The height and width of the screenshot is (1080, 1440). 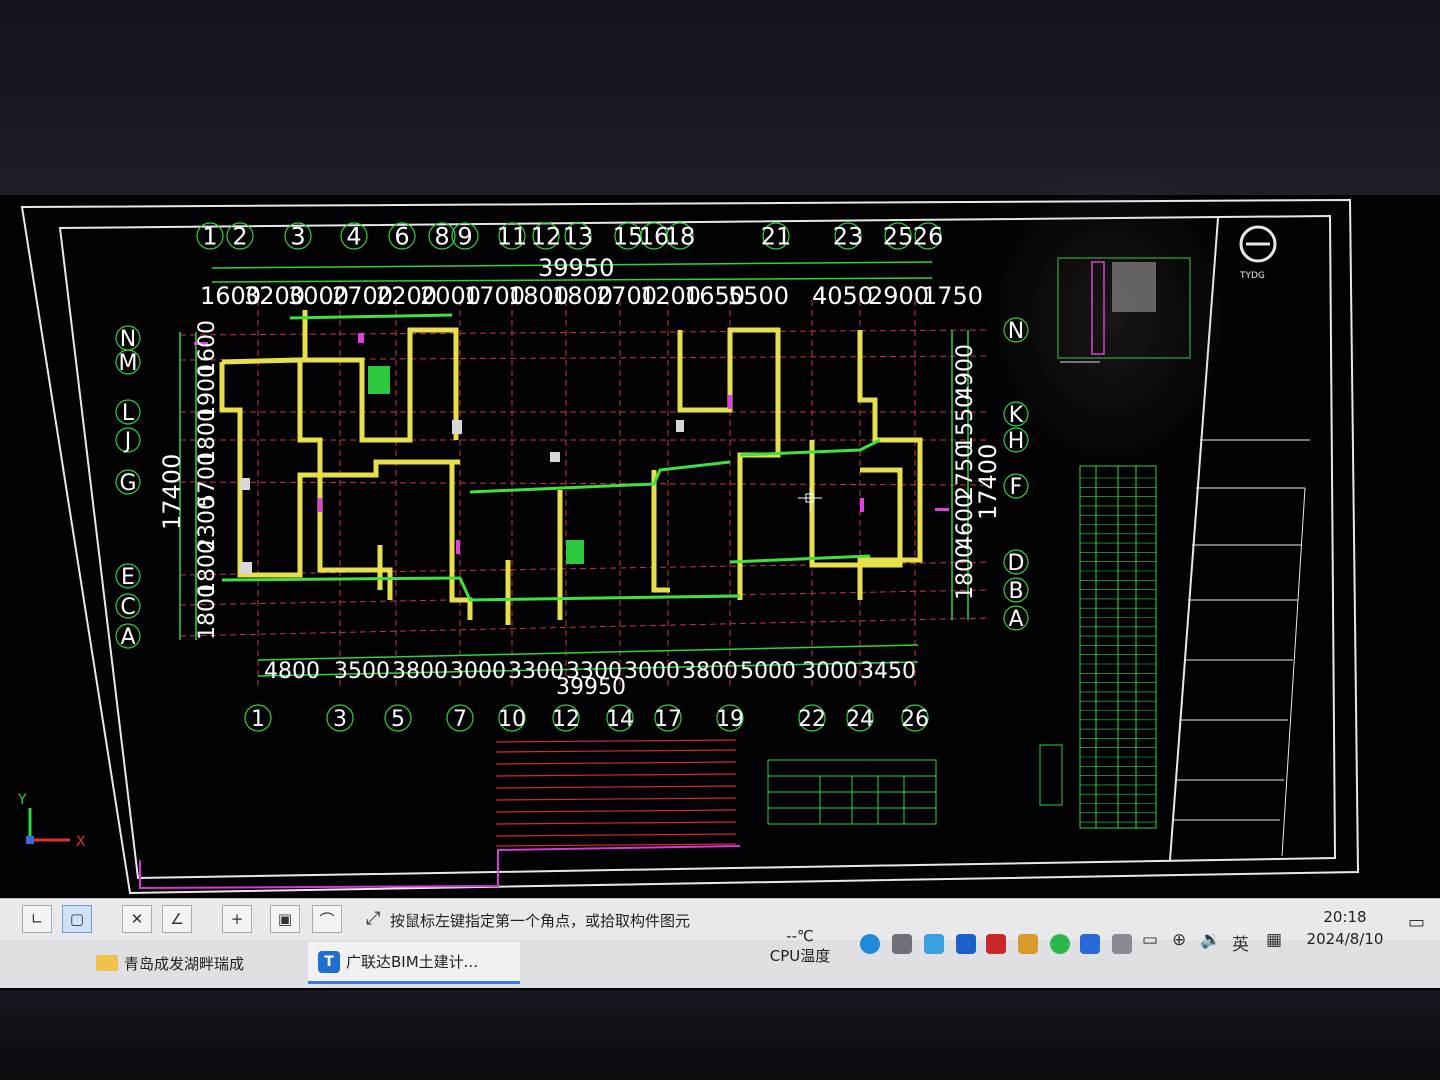 I want to click on axis-bubble: 21, so click(x=776, y=236).